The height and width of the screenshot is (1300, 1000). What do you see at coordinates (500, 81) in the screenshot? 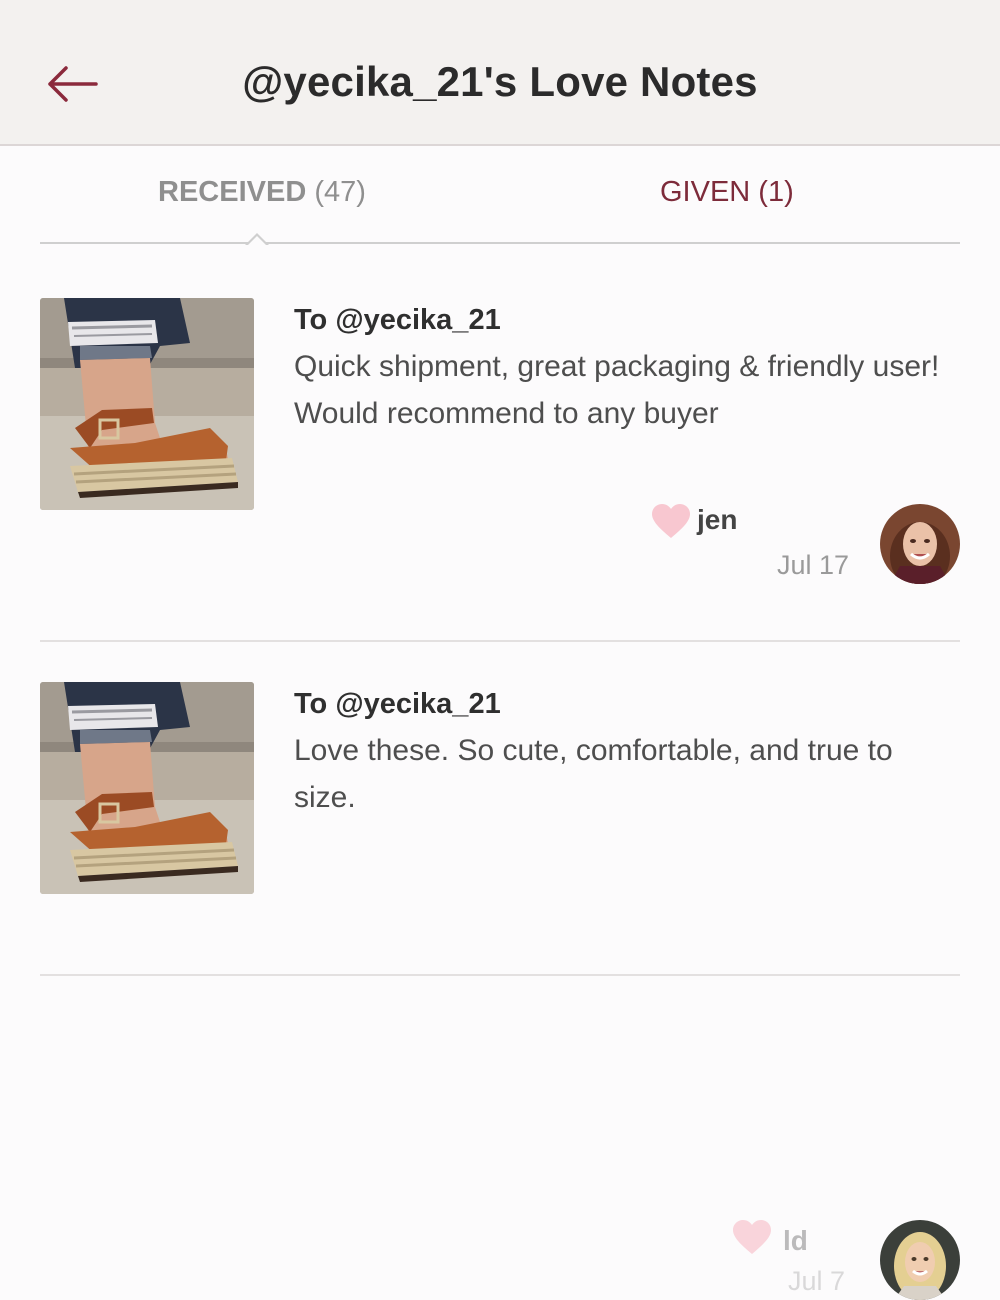
I see `page-title: @yecika_21's Love Notes` at bounding box center [500, 81].